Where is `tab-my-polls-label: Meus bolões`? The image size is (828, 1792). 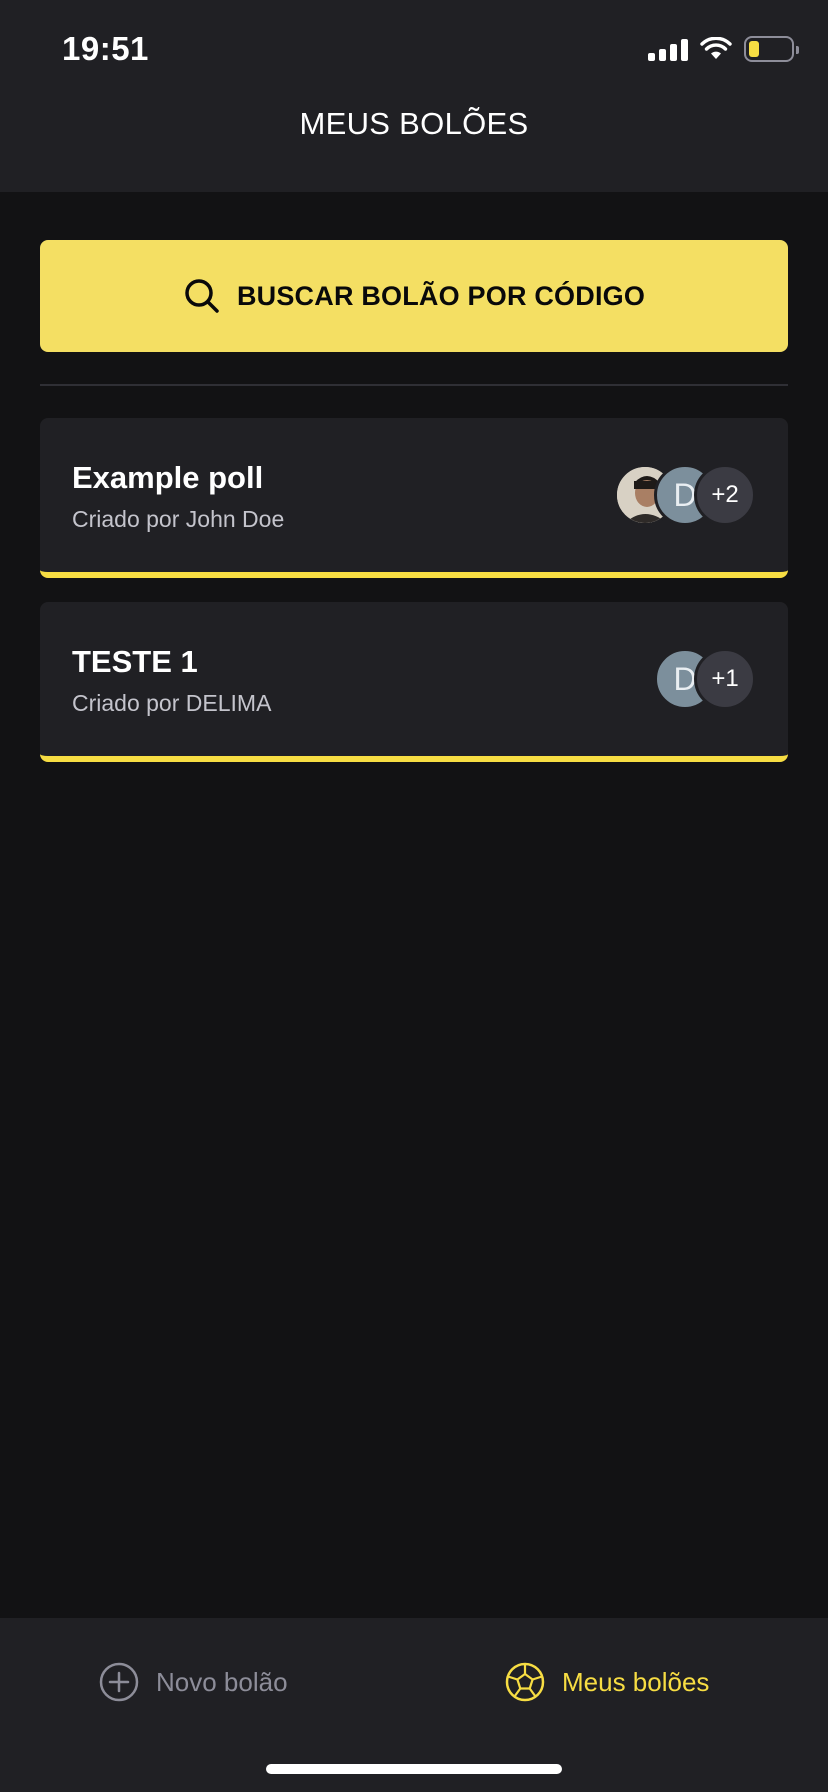 tab-my-polls-label: Meus bolões is located at coordinates (636, 1681).